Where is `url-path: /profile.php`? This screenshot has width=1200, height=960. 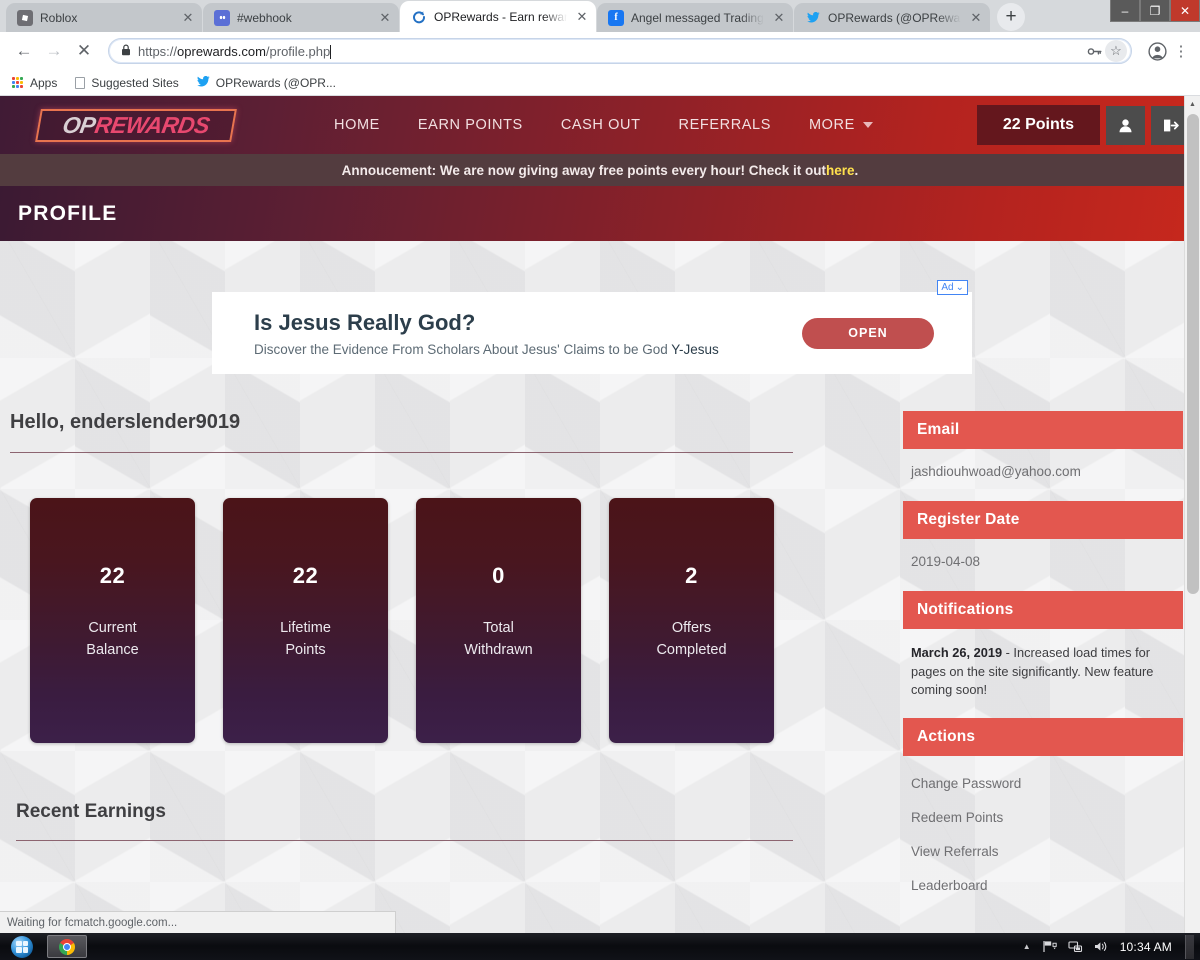 url-path: /profile.php is located at coordinates (298, 51).